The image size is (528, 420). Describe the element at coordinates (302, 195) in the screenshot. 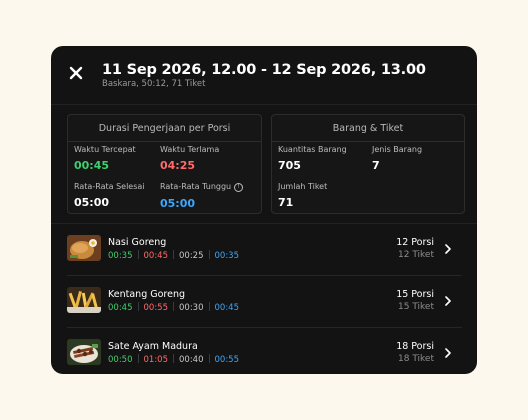

I see `metric-tickets: Jumlah Tiket 71` at that location.